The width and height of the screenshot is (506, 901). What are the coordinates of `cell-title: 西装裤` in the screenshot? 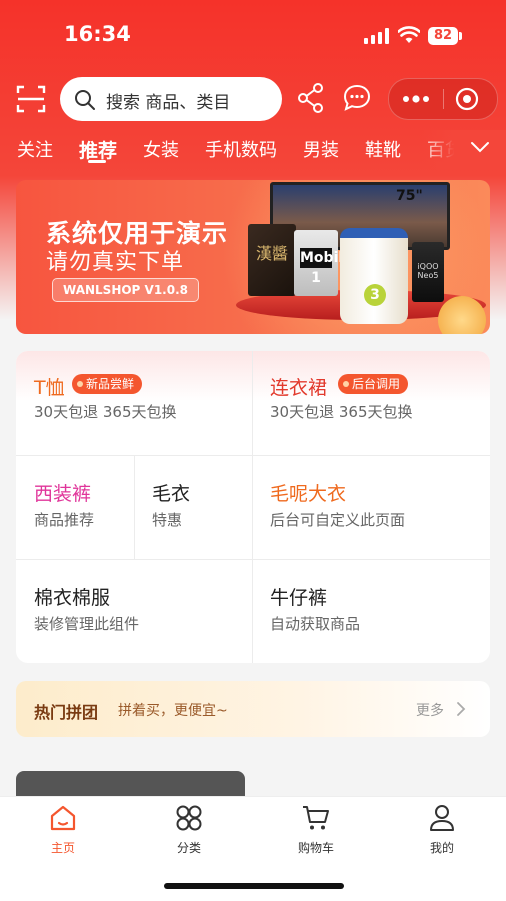 It's located at (63, 494).